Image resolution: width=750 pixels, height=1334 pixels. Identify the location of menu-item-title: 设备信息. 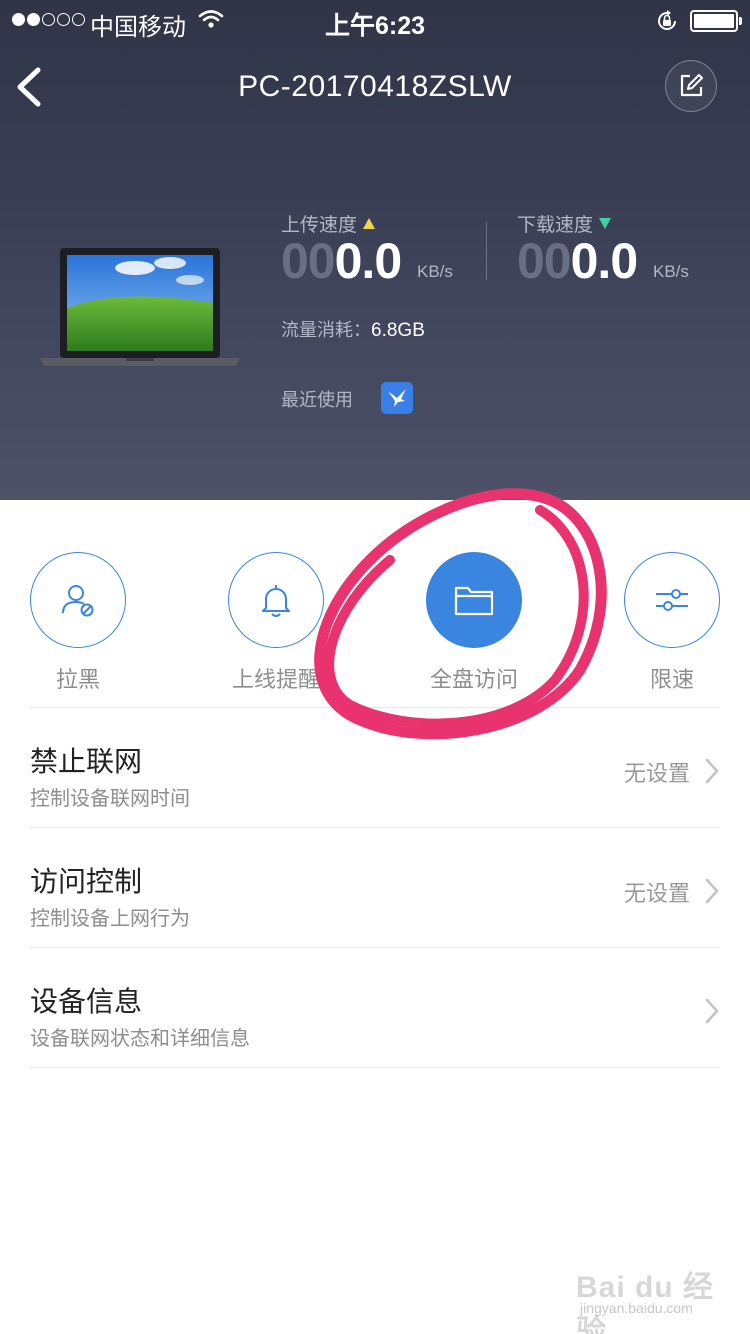
(86, 1001).